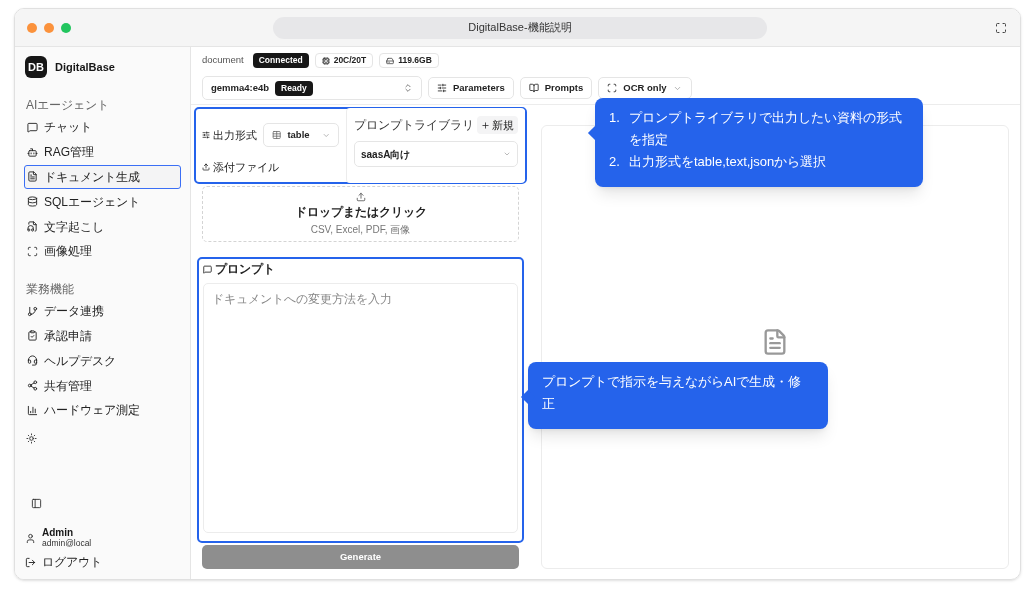  Describe the element at coordinates (280, 60) in the screenshot. I see `status-badge: Connected` at that location.